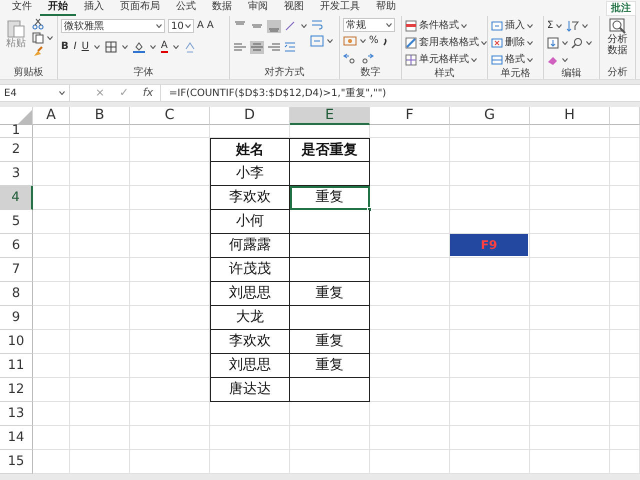 This screenshot has height=480, width=640. I want to click on row-header: 4, so click(16, 198).